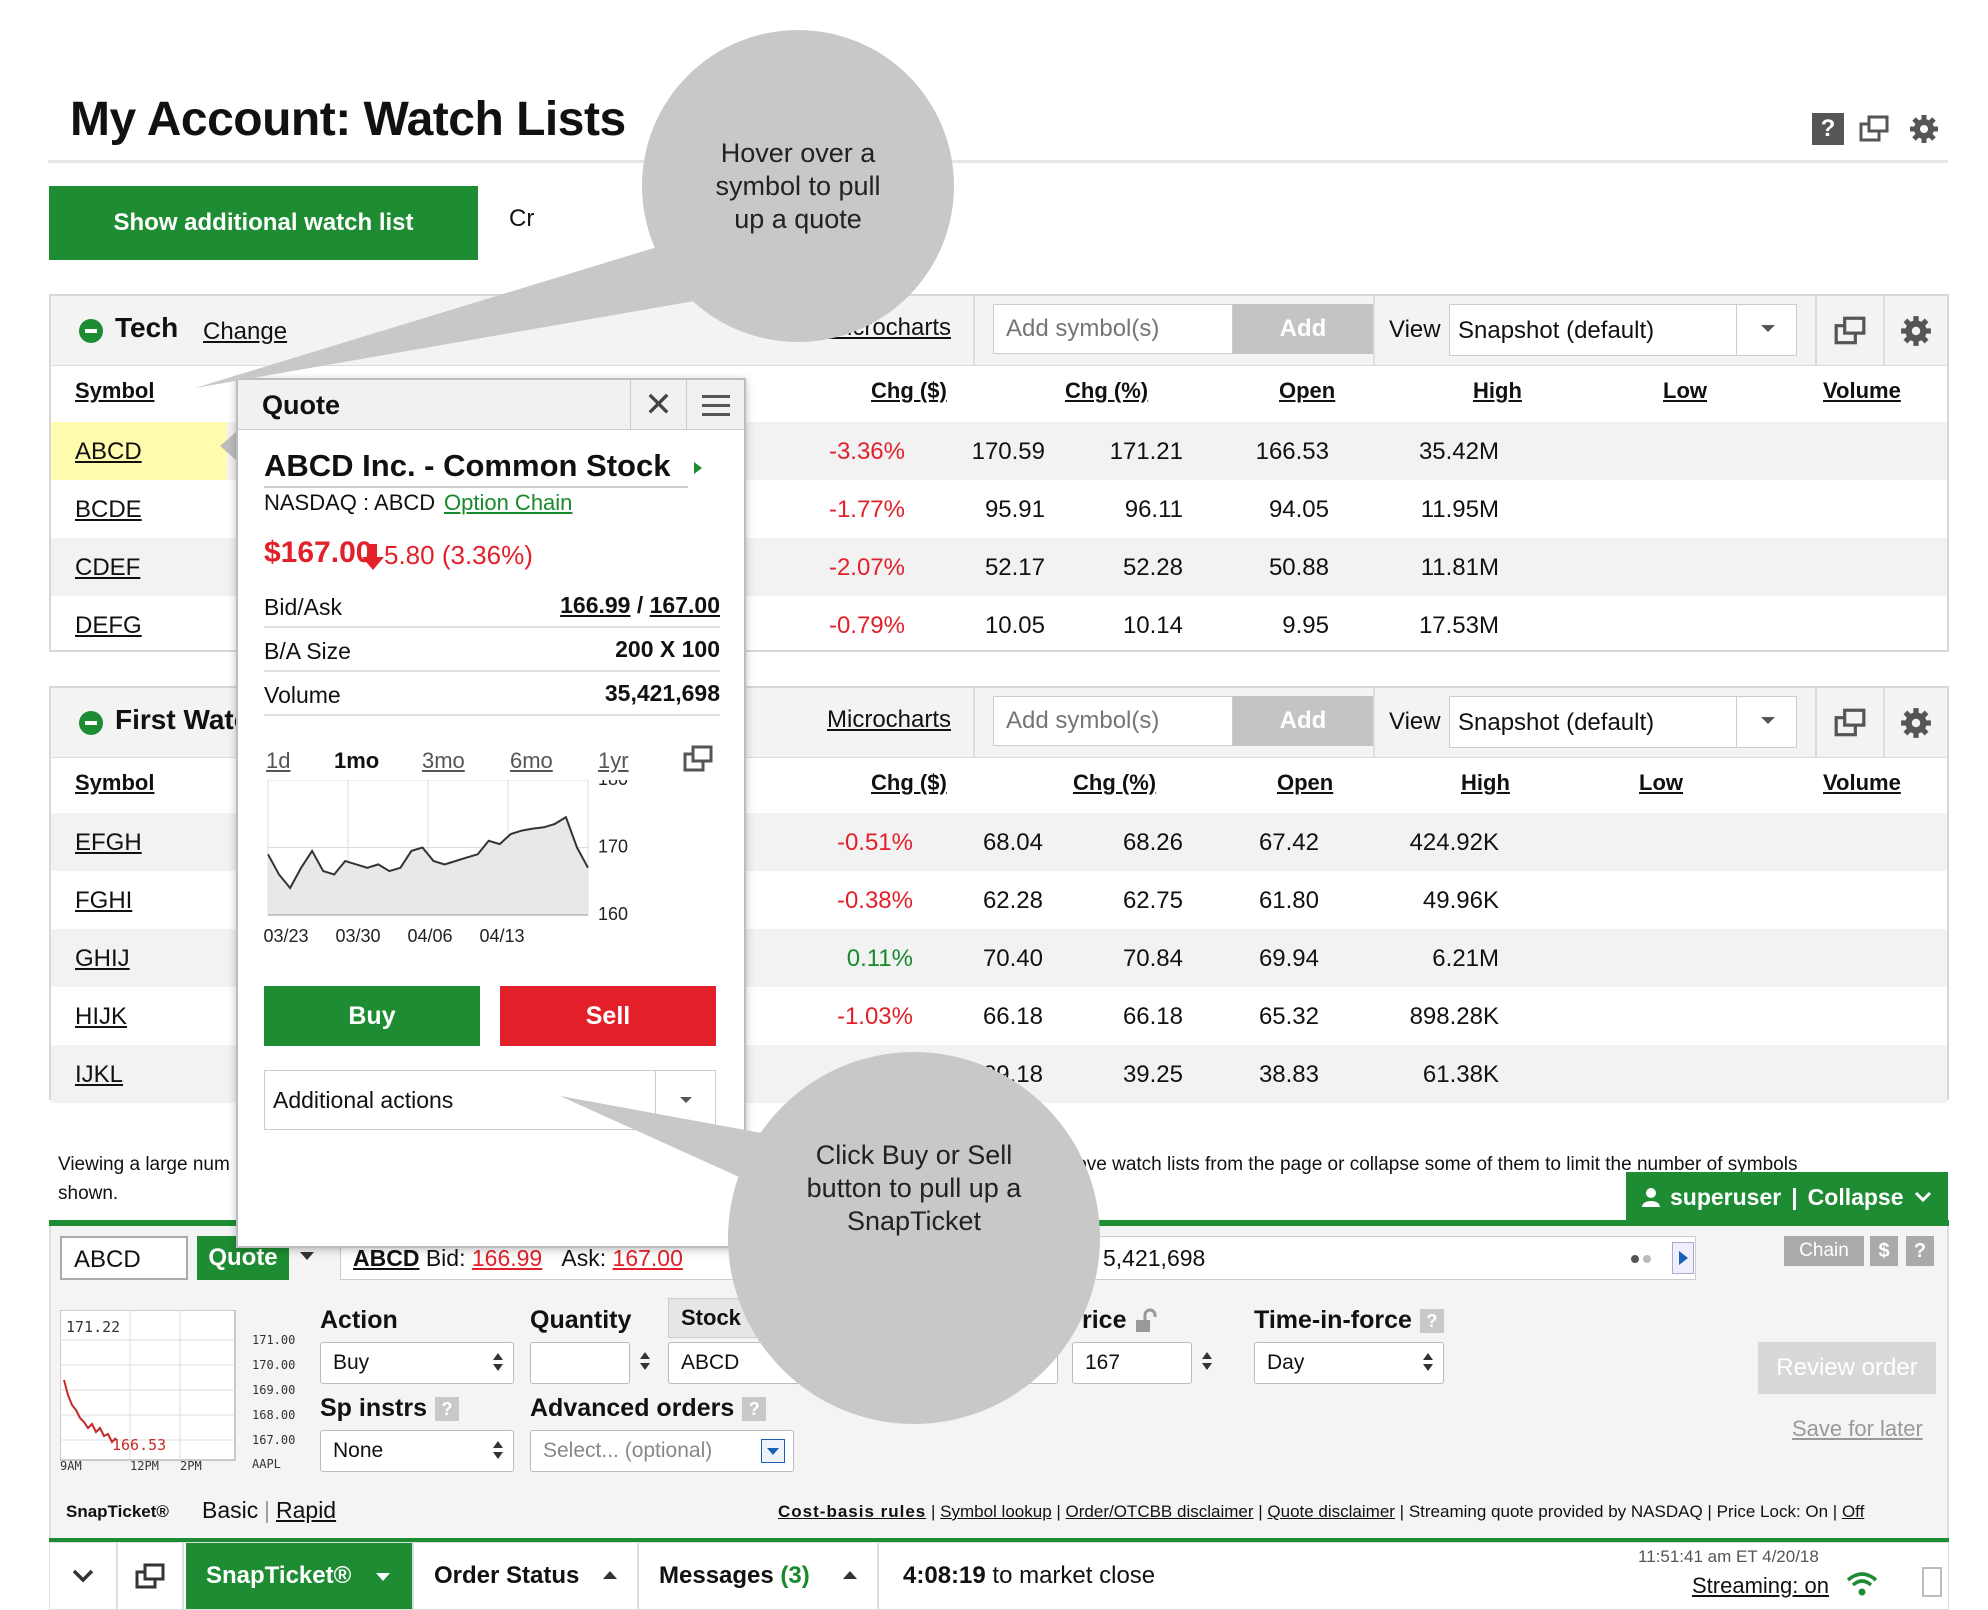  What do you see at coordinates (1853, 1511) in the screenshot?
I see `price-lock-off-link: Off` at bounding box center [1853, 1511].